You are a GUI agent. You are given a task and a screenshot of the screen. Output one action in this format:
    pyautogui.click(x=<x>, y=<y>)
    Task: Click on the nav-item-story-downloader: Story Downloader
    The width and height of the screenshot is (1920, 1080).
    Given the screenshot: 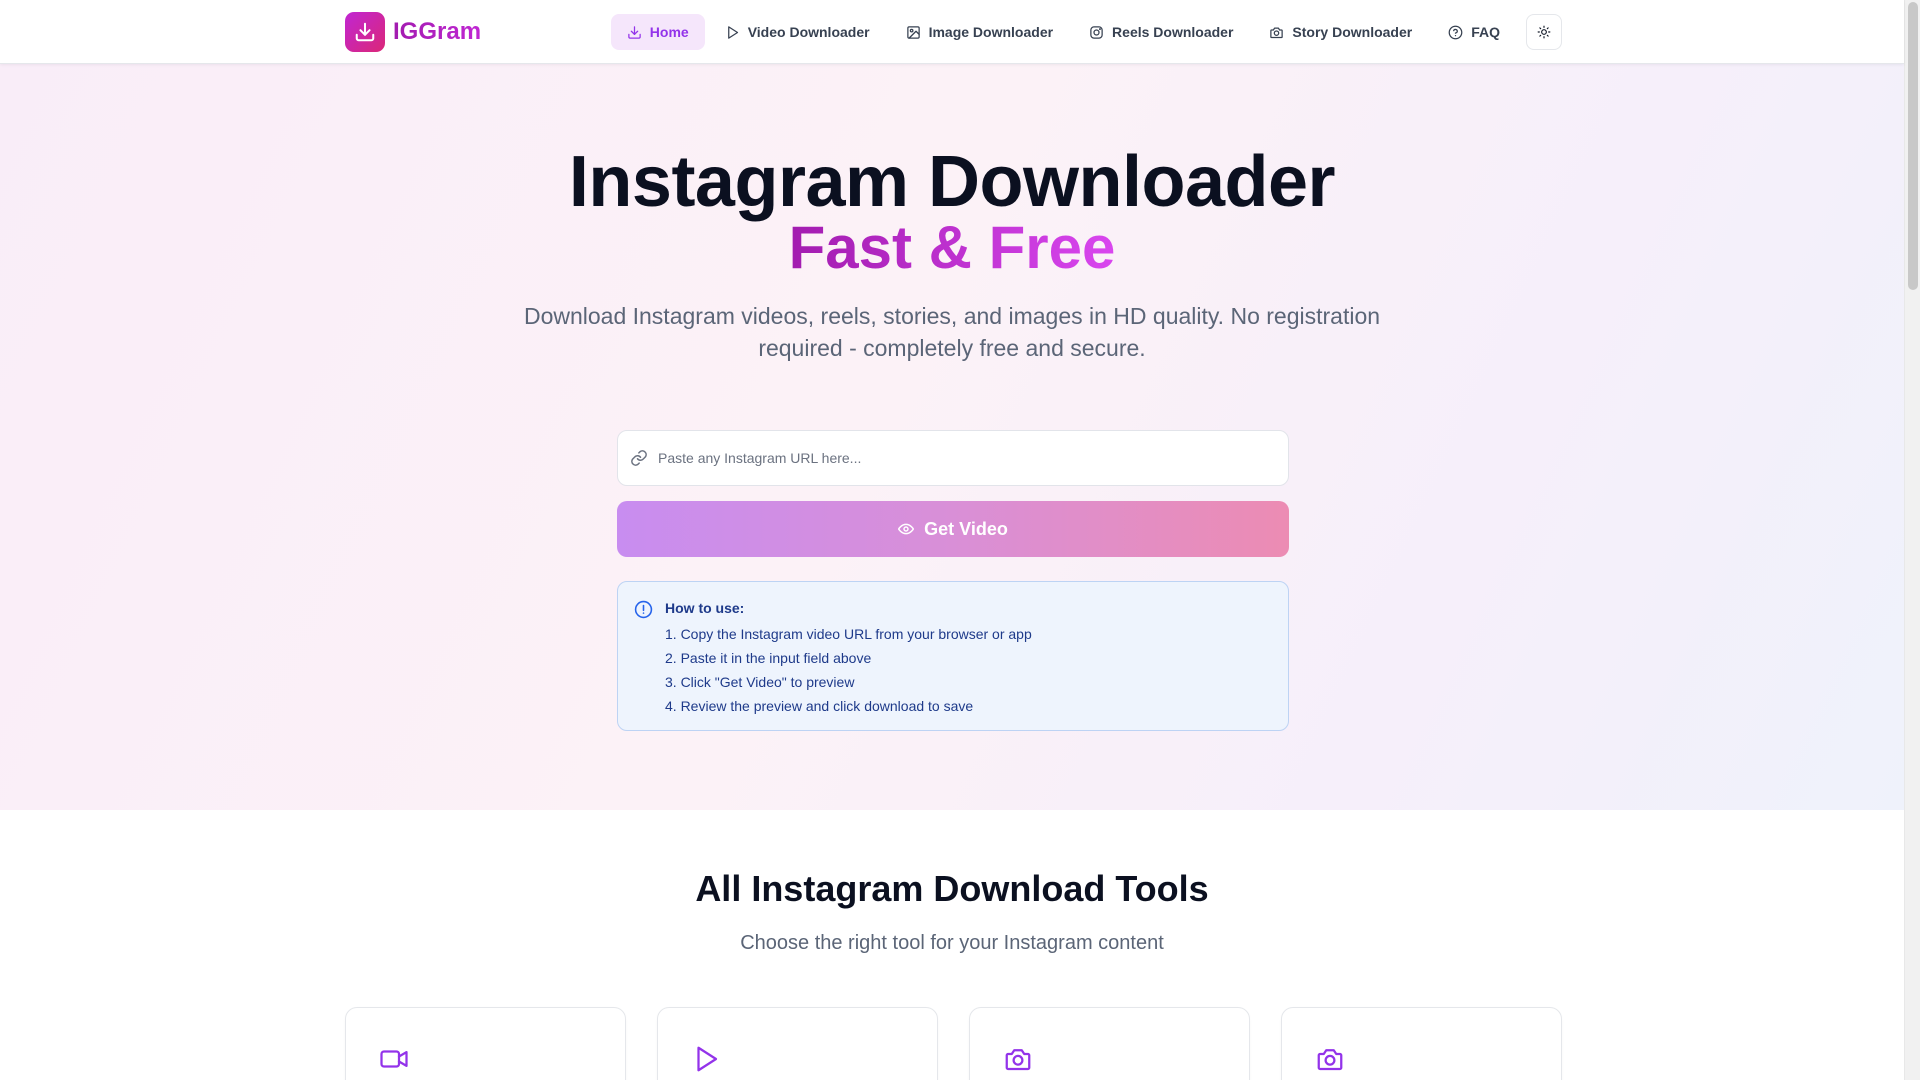 What is the action you would take?
    pyautogui.click(x=1340, y=32)
    